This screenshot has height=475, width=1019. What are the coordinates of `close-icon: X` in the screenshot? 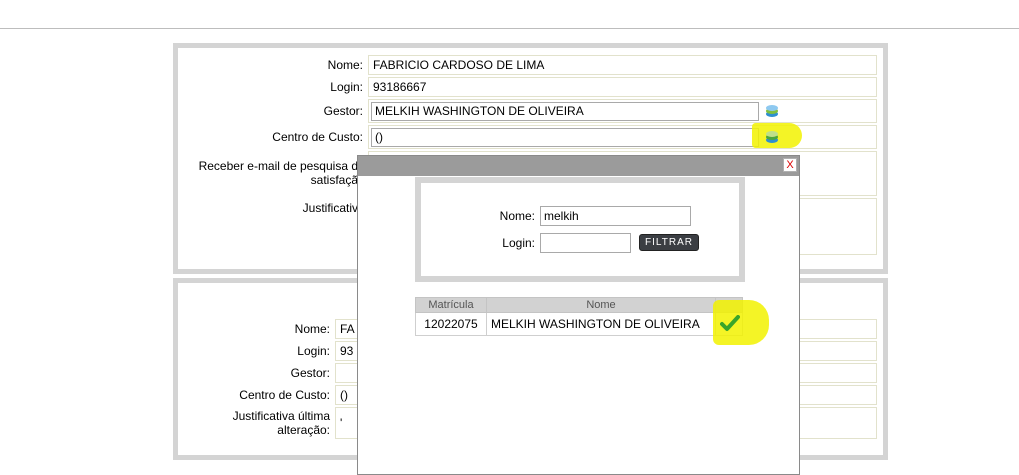 It's located at (790, 165).